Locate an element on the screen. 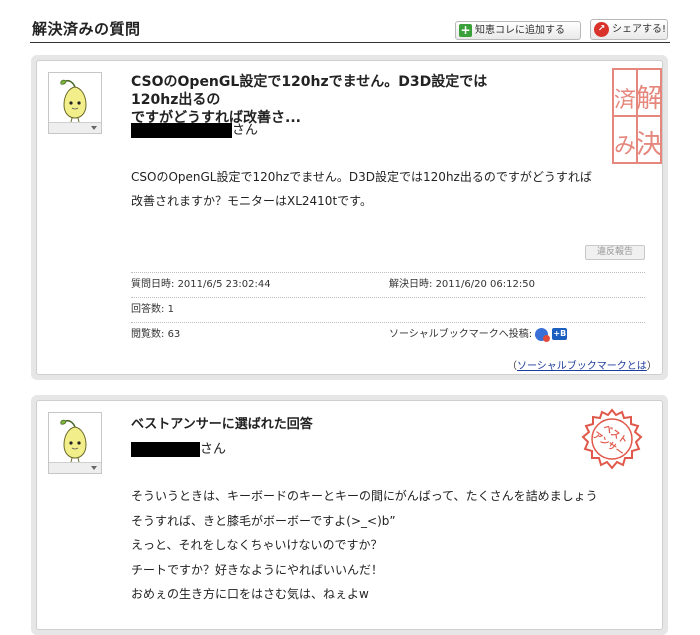  share-button: ↗ シェアする! is located at coordinates (629, 29).